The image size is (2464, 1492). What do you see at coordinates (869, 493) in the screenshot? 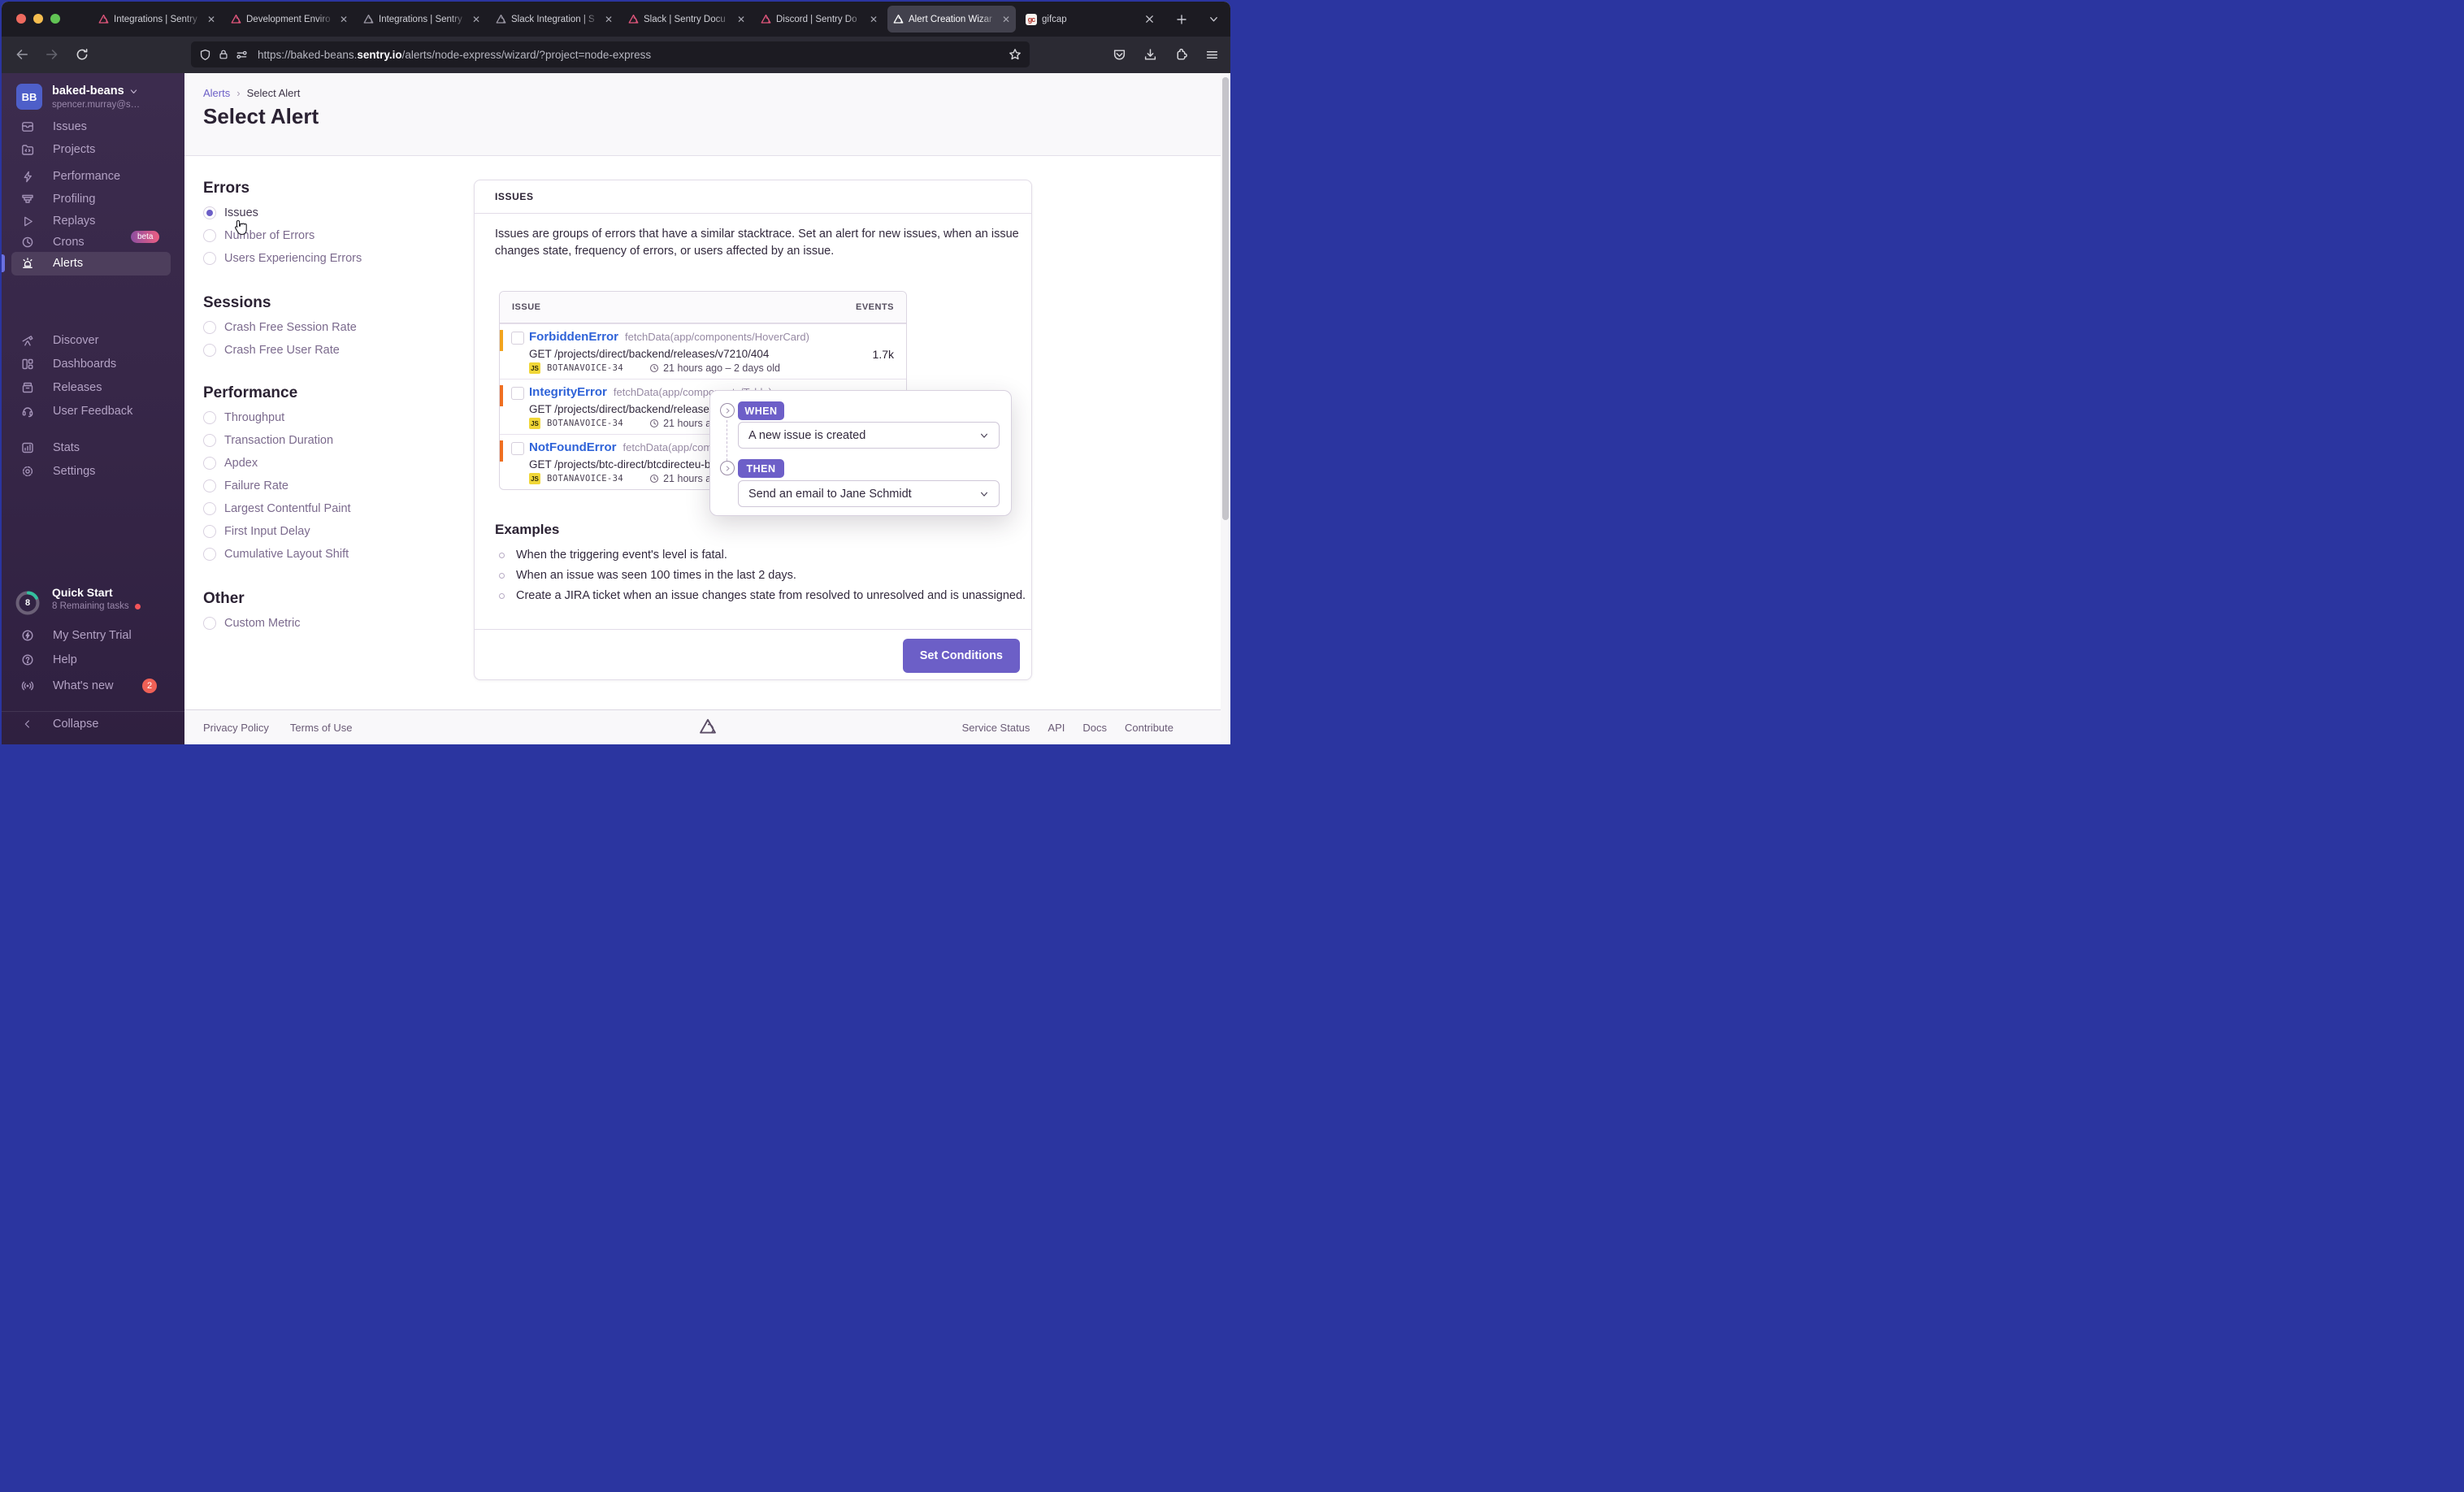
I see `then-action-select: Send an email to Jane Schmidt` at bounding box center [869, 493].